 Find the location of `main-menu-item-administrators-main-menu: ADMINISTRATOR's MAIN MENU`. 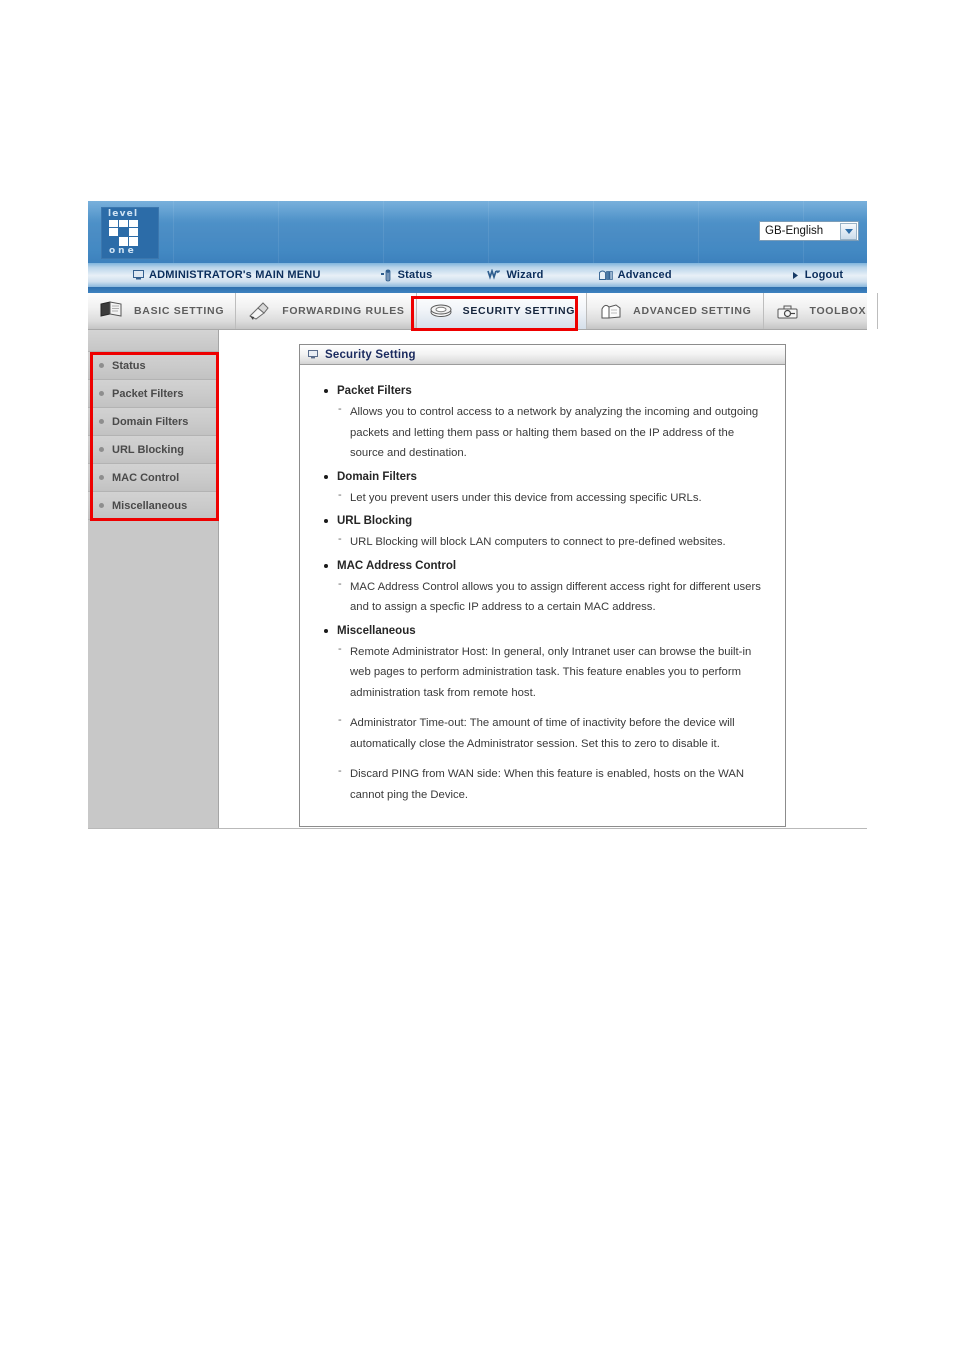

main-menu-item-administrators-main-menu: ADMINISTRATOR's MAIN MENU is located at coordinates (227, 275).